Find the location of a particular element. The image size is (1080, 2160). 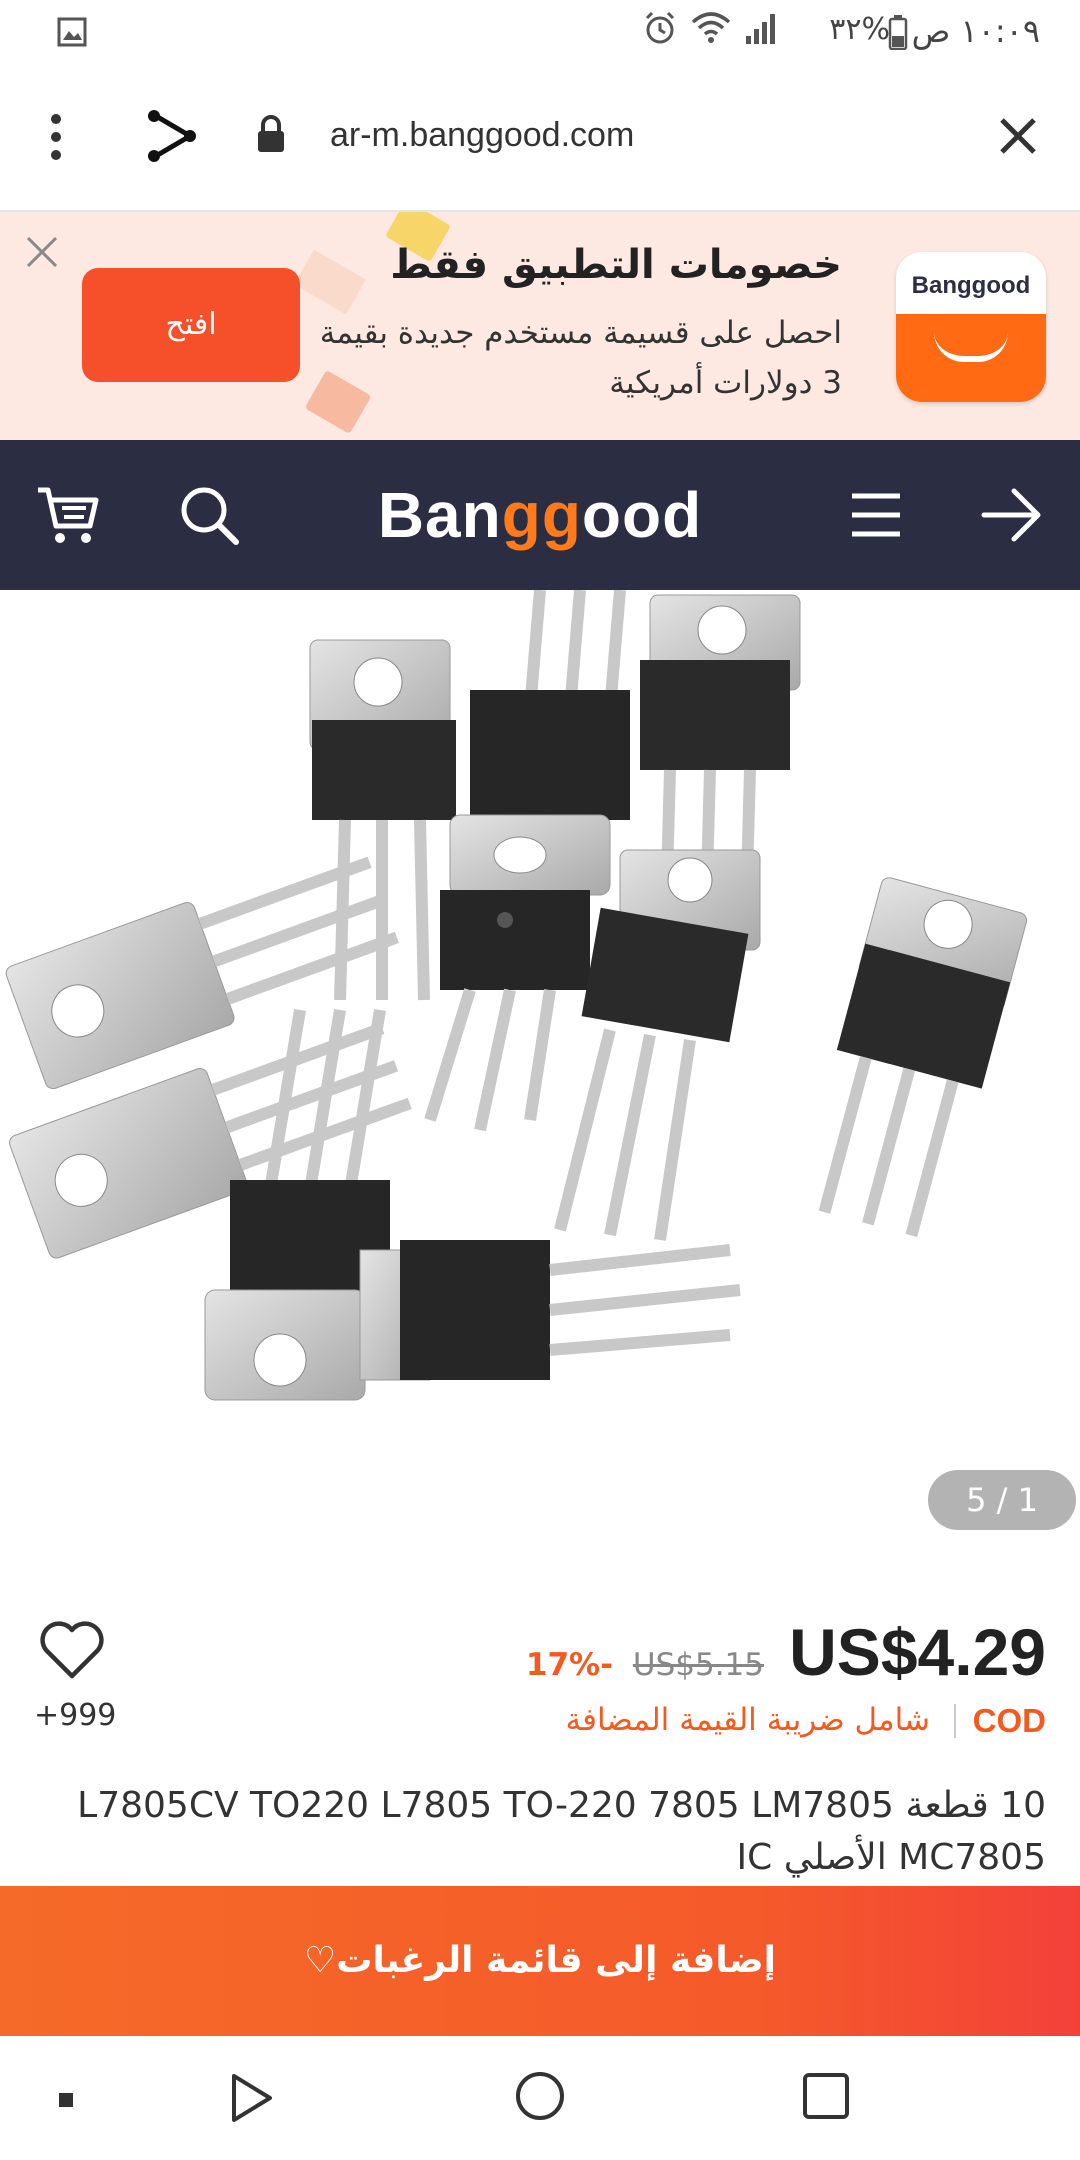

site-header: Banggood is located at coordinates (540, 515).